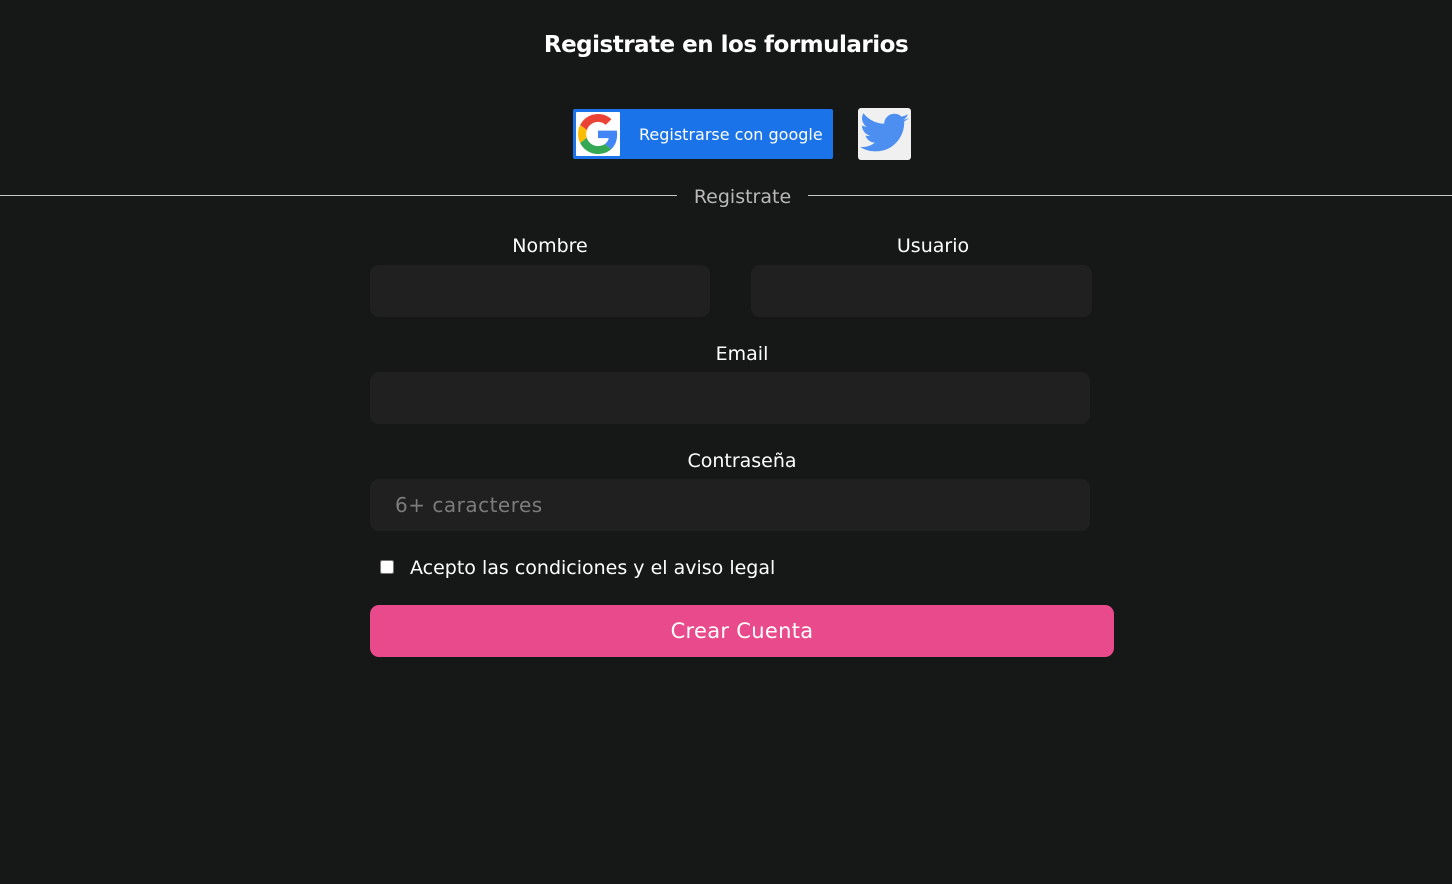 This screenshot has height=884, width=1452. Describe the element at coordinates (742, 197) in the screenshot. I see `divider-label: Registrate` at that location.